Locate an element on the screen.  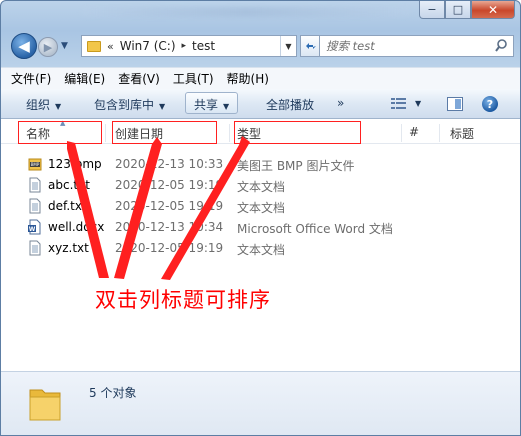
breadcrumb-segment: test is located at coordinates (203, 46).